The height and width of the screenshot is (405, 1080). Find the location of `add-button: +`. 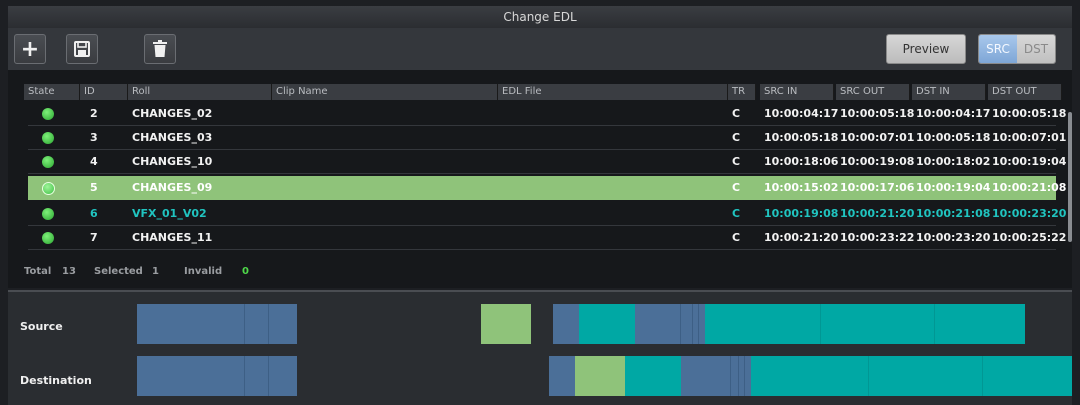

add-button: + is located at coordinates (30, 49).